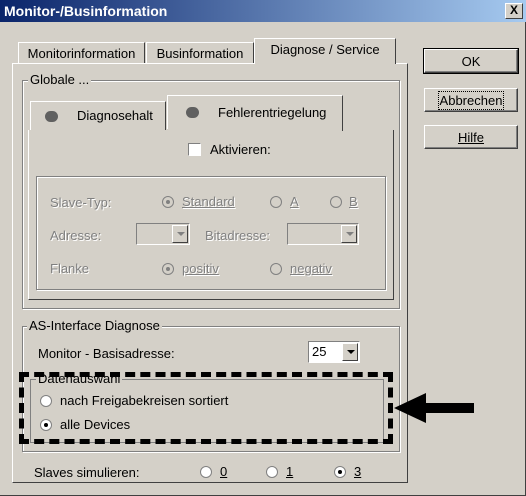 This screenshot has height=496, width=526. I want to click on flanke-positiv-label: positiv, so click(200, 268).